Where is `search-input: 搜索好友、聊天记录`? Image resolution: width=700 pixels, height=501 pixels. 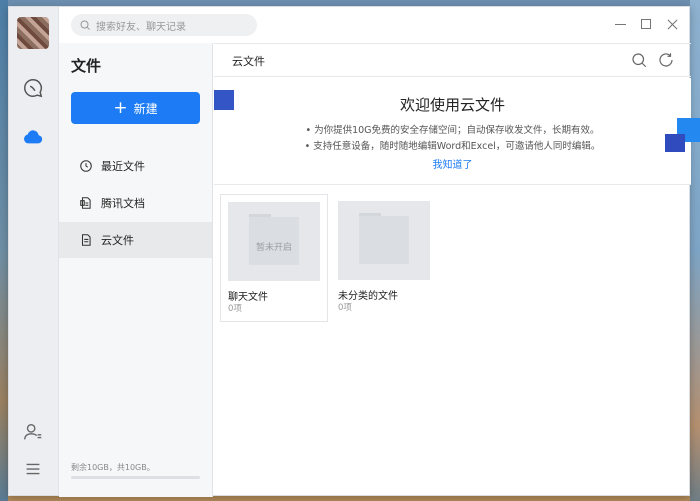 search-input: 搜索好友、聊天记录 is located at coordinates (164, 25).